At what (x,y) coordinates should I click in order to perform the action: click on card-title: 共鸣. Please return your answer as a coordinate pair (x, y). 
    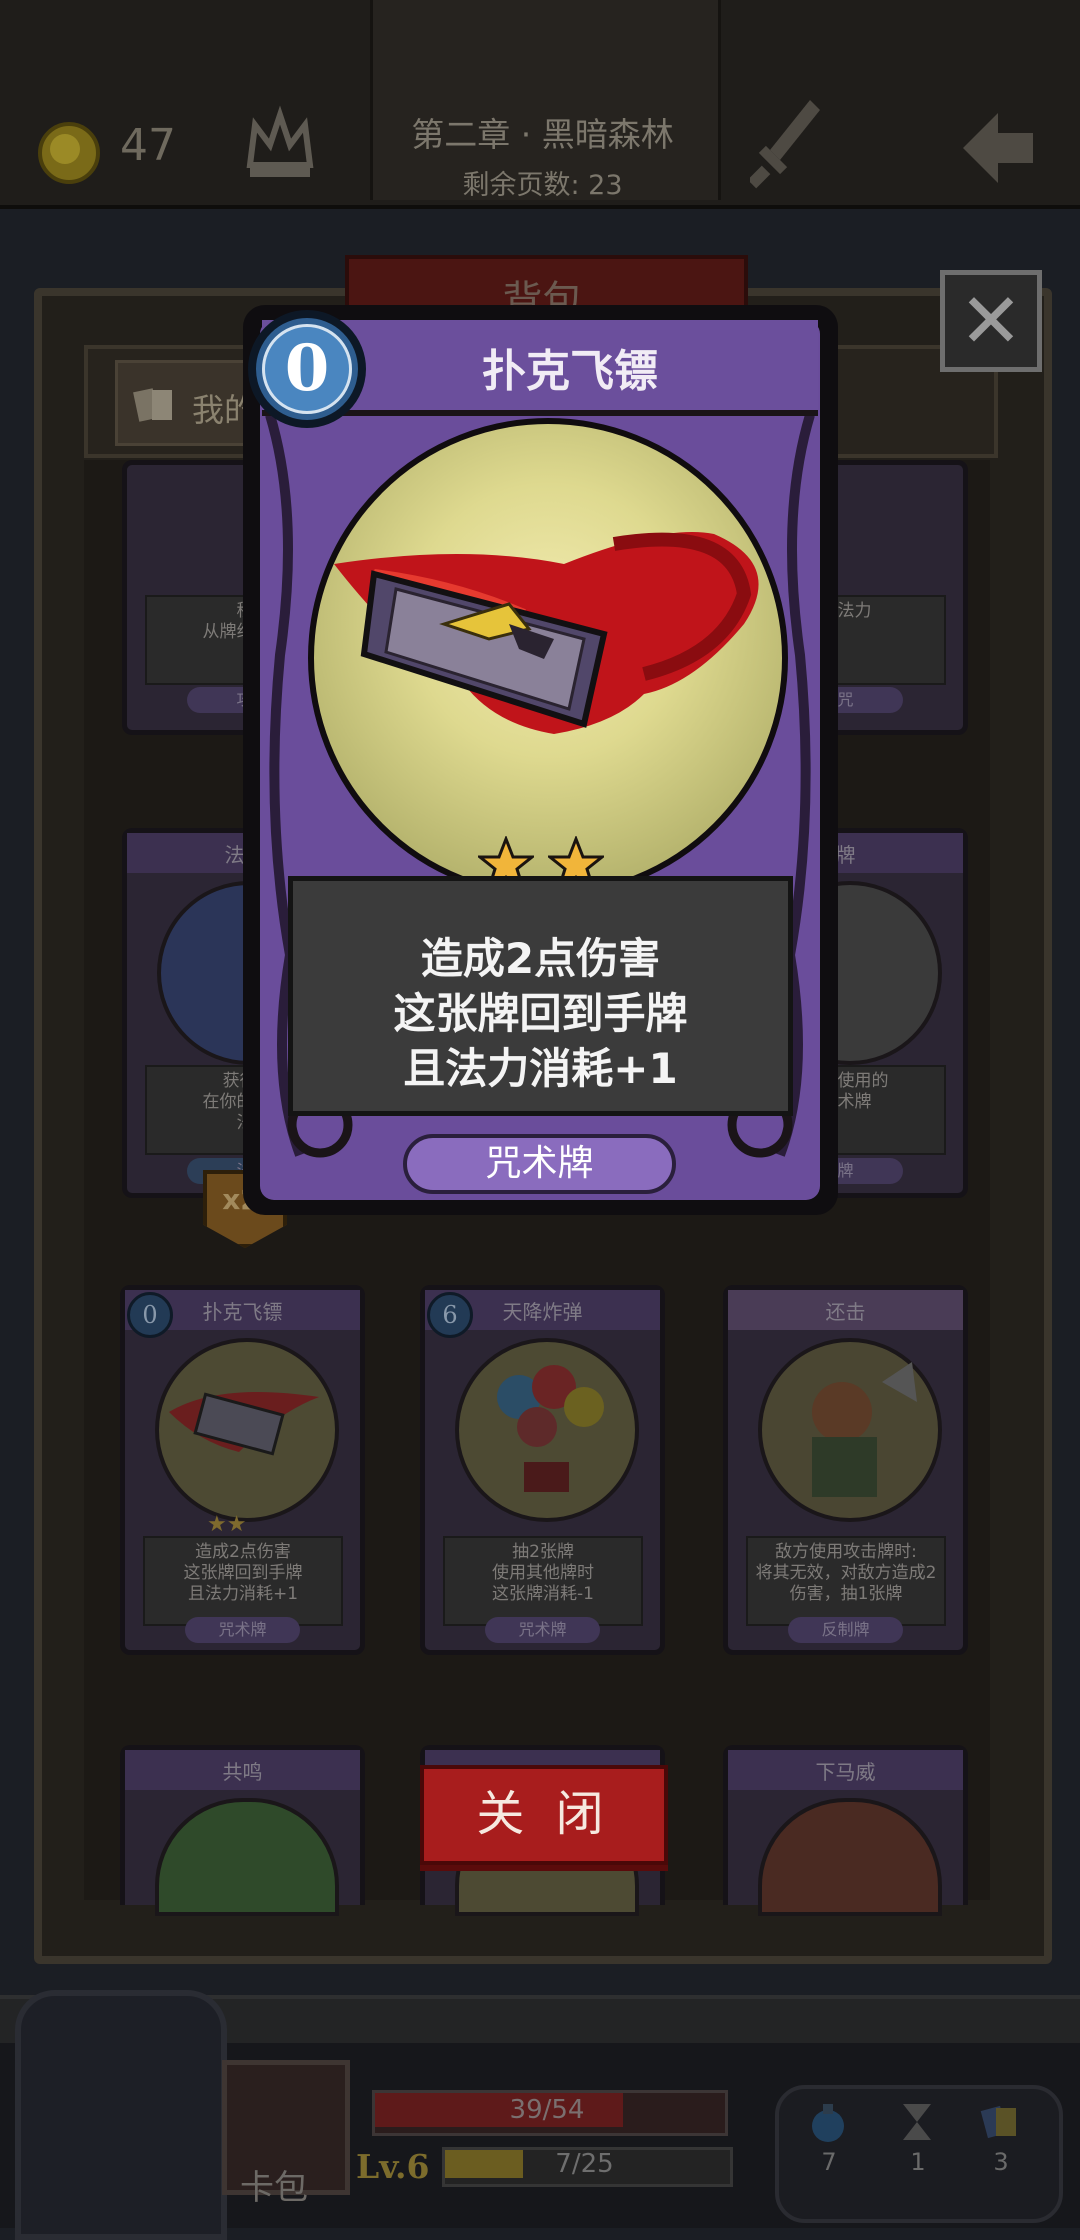
    Looking at the image, I should click on (242, 1772).